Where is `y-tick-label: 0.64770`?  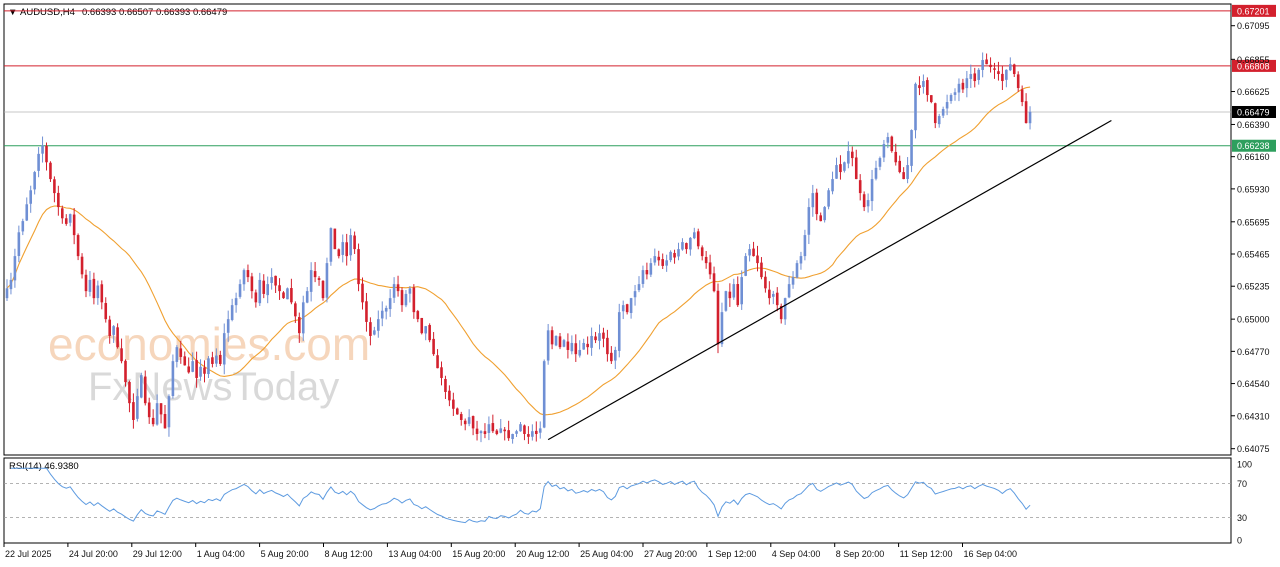 y-tick-label: 0.64770 is located at coordinates (1253, 352).